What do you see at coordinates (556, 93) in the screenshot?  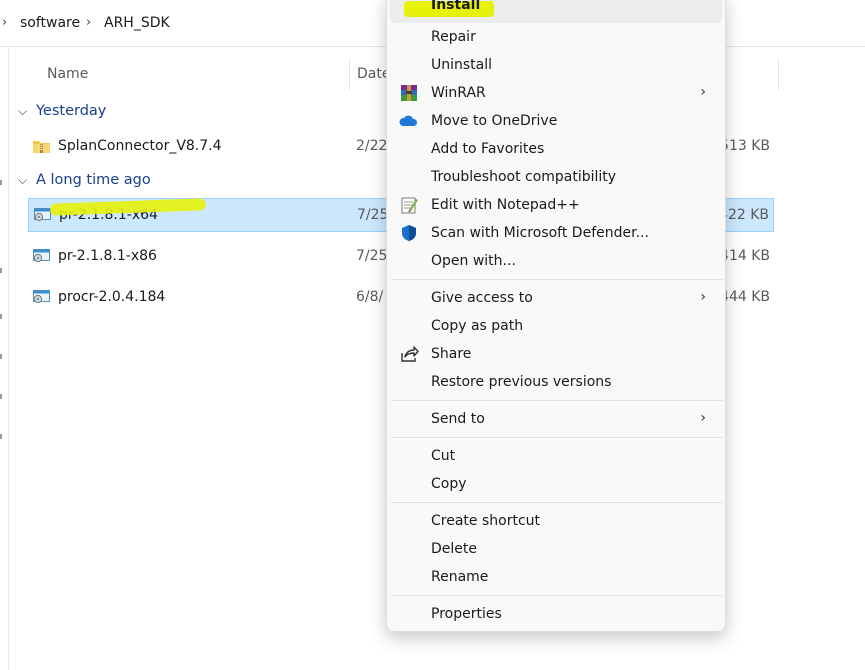 I see `menu-item-winrar: WinRAR ›` at bounding box center [556, 93].